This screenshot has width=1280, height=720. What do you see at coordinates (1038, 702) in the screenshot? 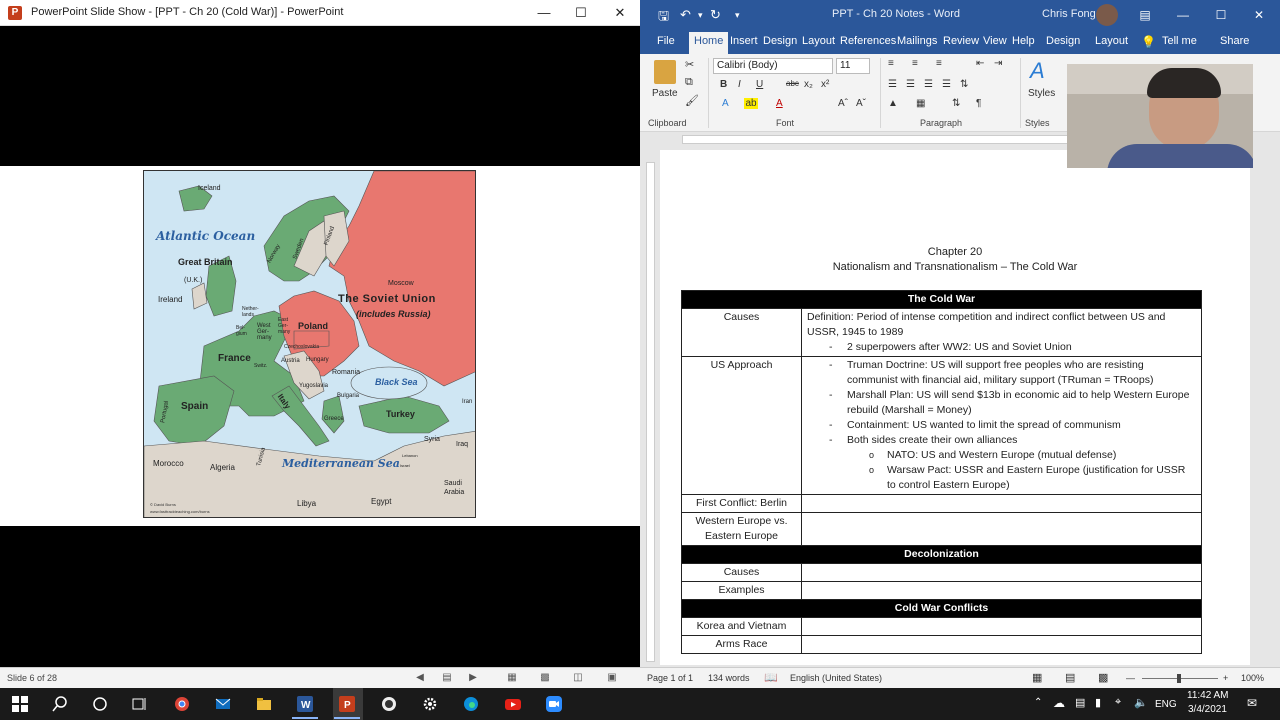
I see `show-hidden-icons-icon: ⌃` at bounding box center [1038, 702].